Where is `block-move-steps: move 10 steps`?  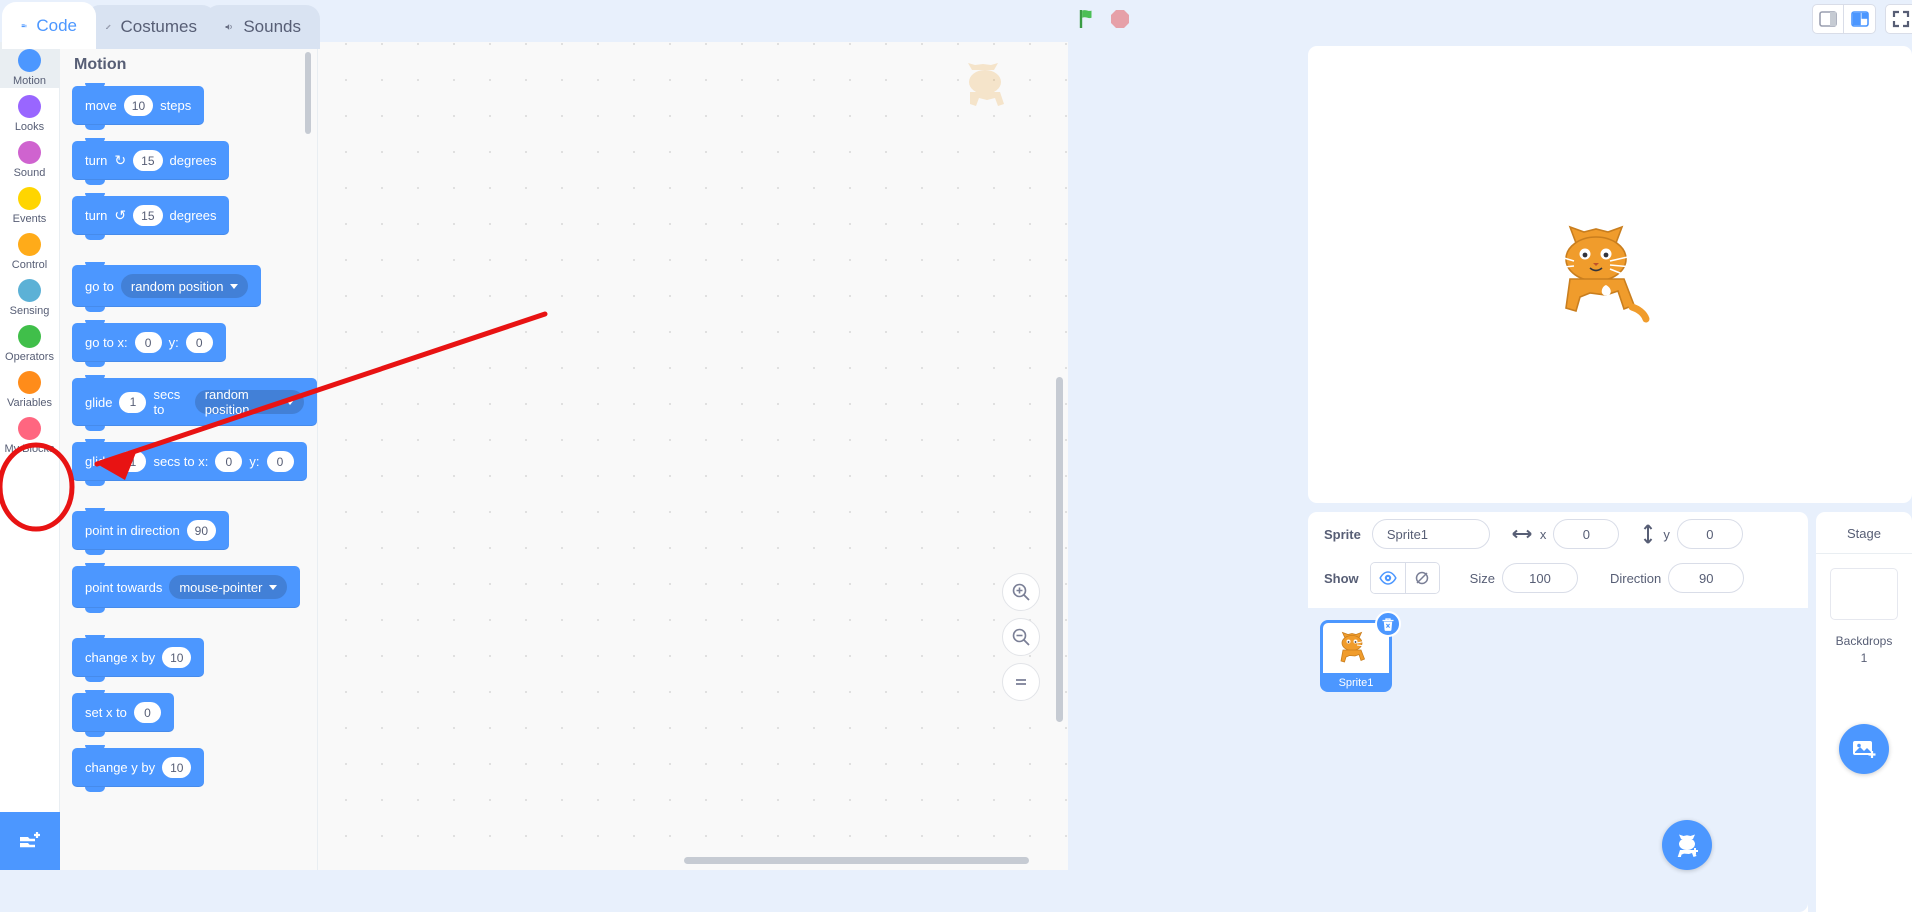
block-move-steps: move 10 steps is located at coordinates (138, 106).